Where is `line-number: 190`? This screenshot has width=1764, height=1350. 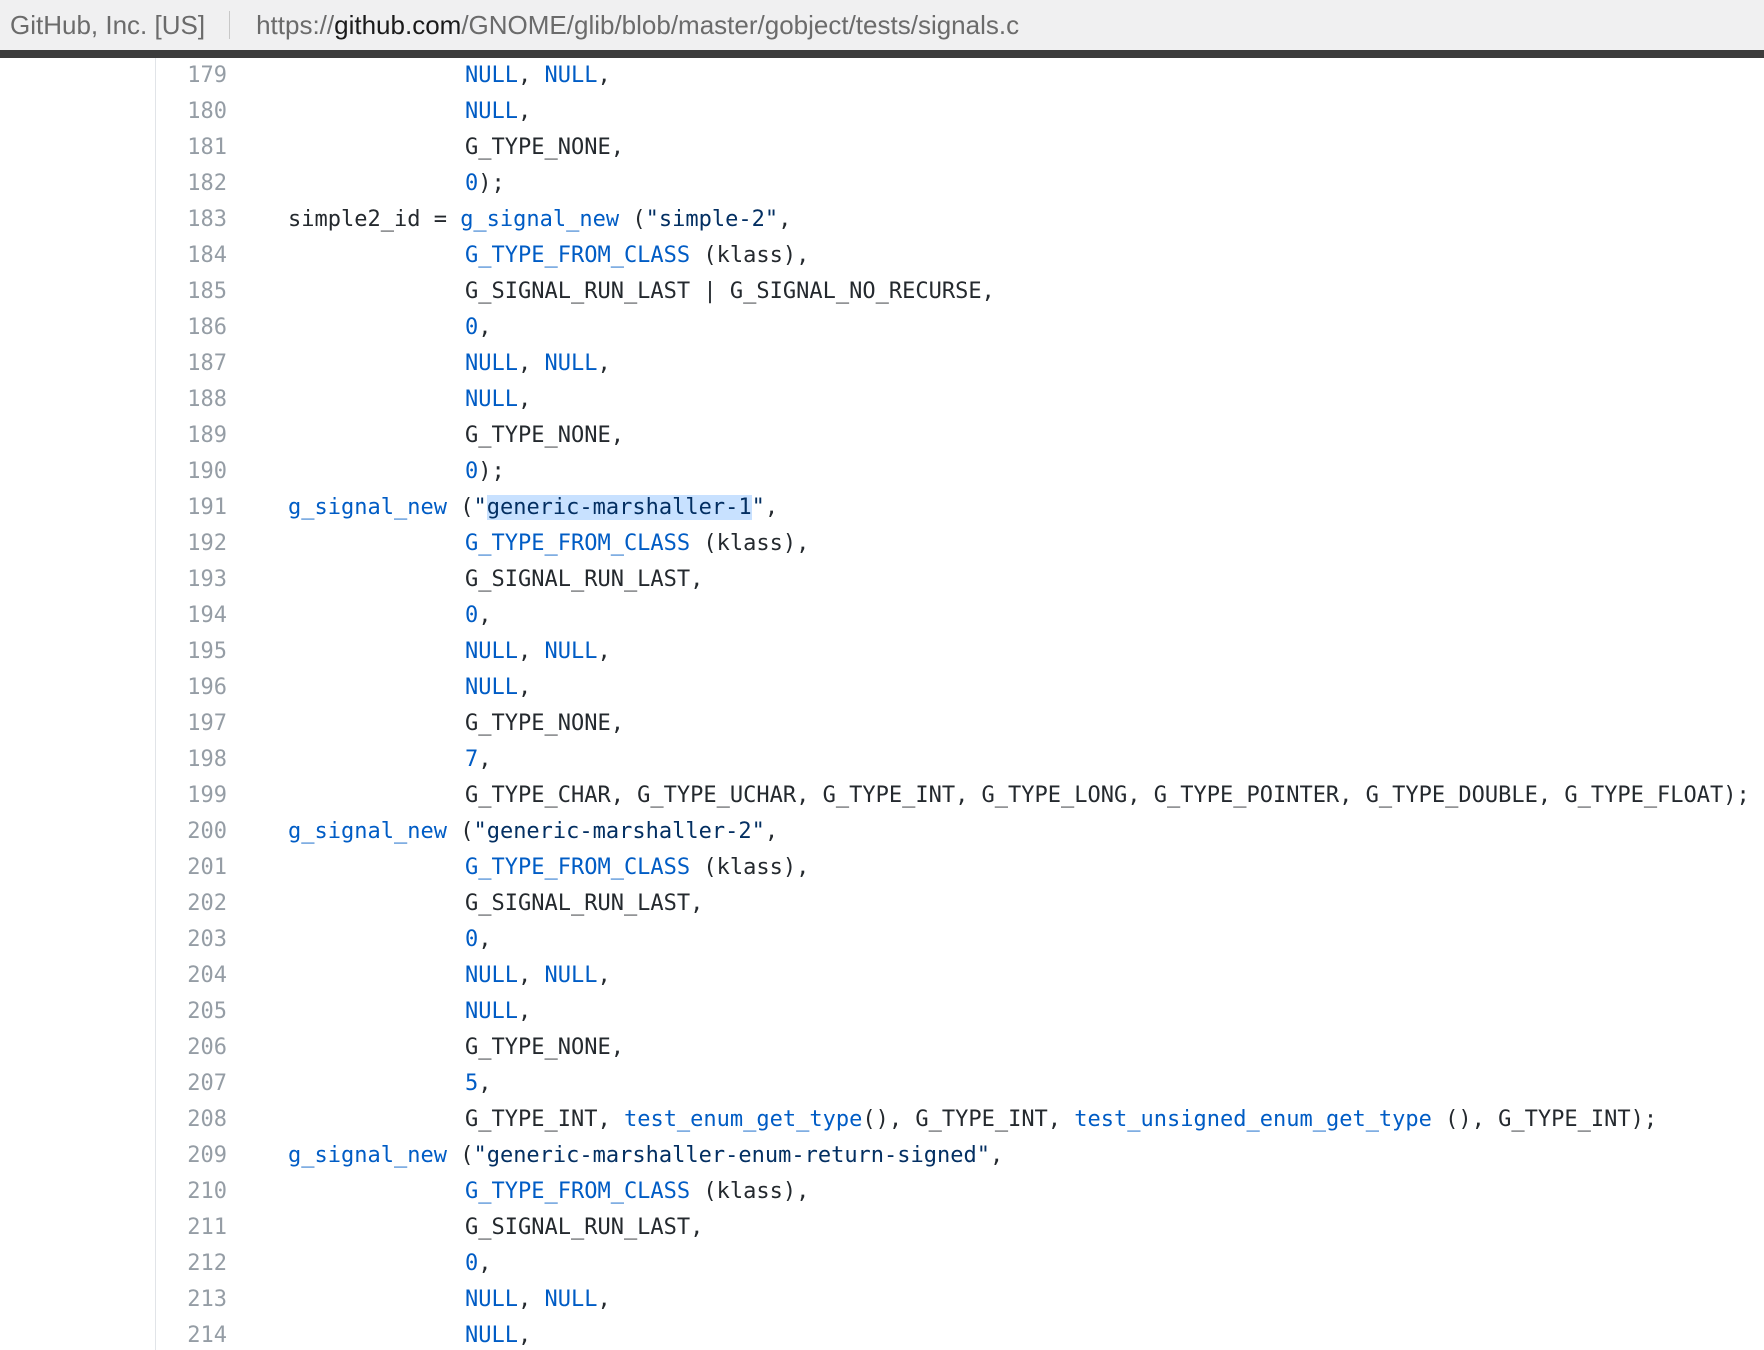 line-number: 190 is located at coordinates (191, 472).